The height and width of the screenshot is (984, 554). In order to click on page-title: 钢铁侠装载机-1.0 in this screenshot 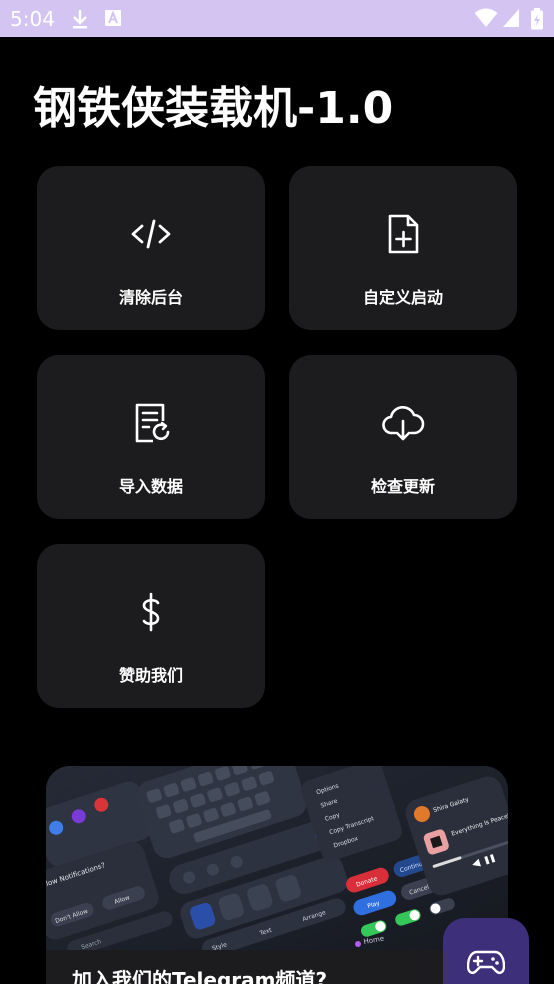, I will do `click(213, 108)`.